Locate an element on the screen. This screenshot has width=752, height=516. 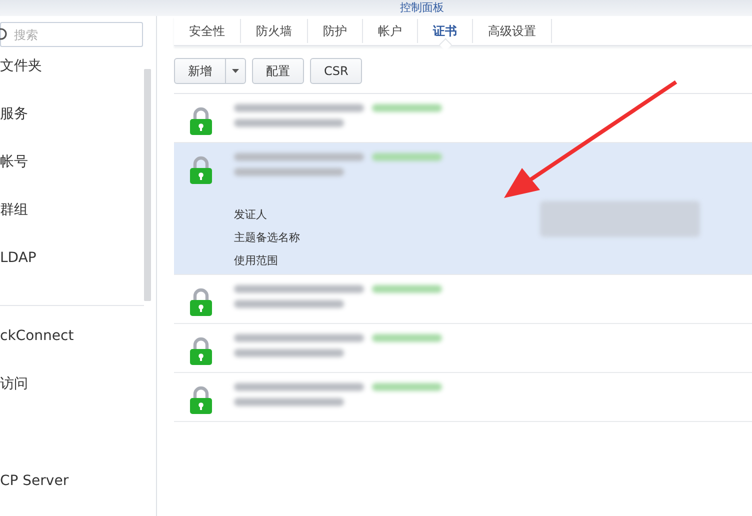
toolbar-button: CSR is located at coordinates (336, 71).